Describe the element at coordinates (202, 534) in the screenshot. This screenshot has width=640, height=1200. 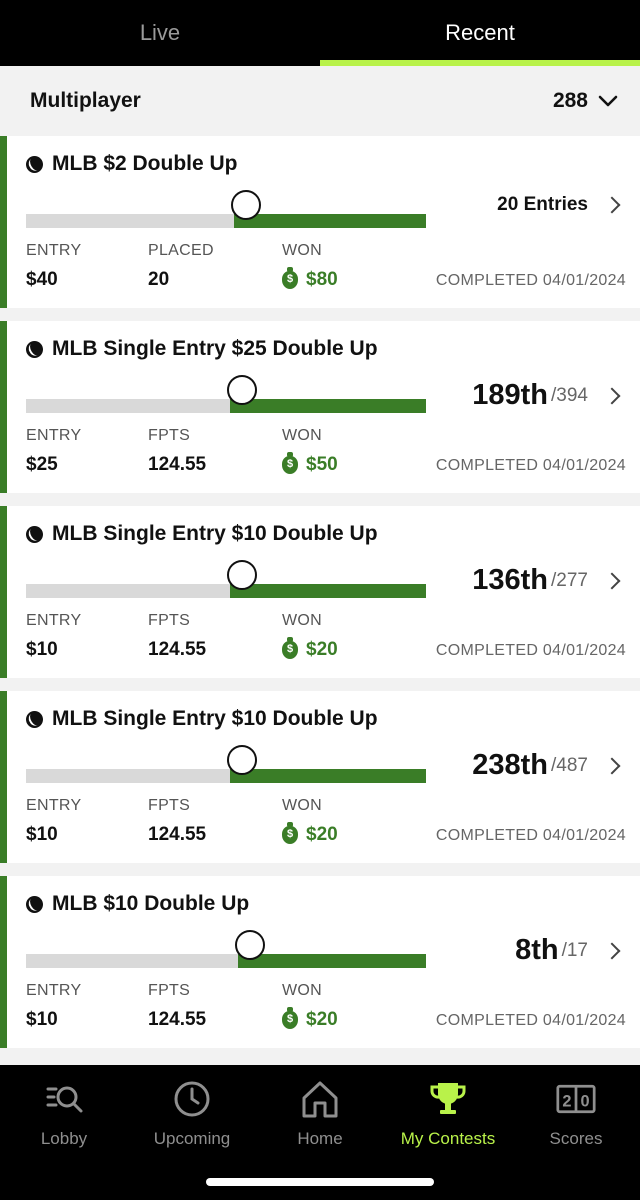
I see `contest-title-row: MLB Single Entry $10 Double Up` at that location.